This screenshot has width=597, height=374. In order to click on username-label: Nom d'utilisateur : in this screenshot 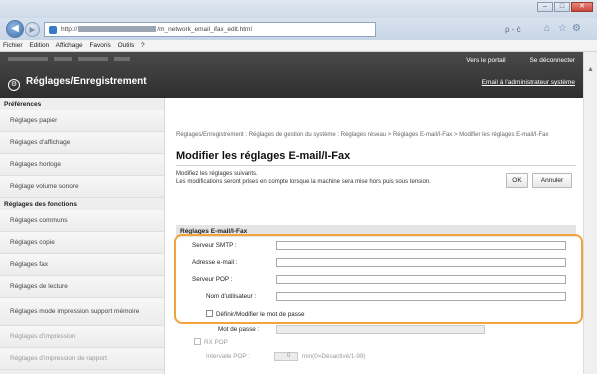, I will do `click(231, 296)`.